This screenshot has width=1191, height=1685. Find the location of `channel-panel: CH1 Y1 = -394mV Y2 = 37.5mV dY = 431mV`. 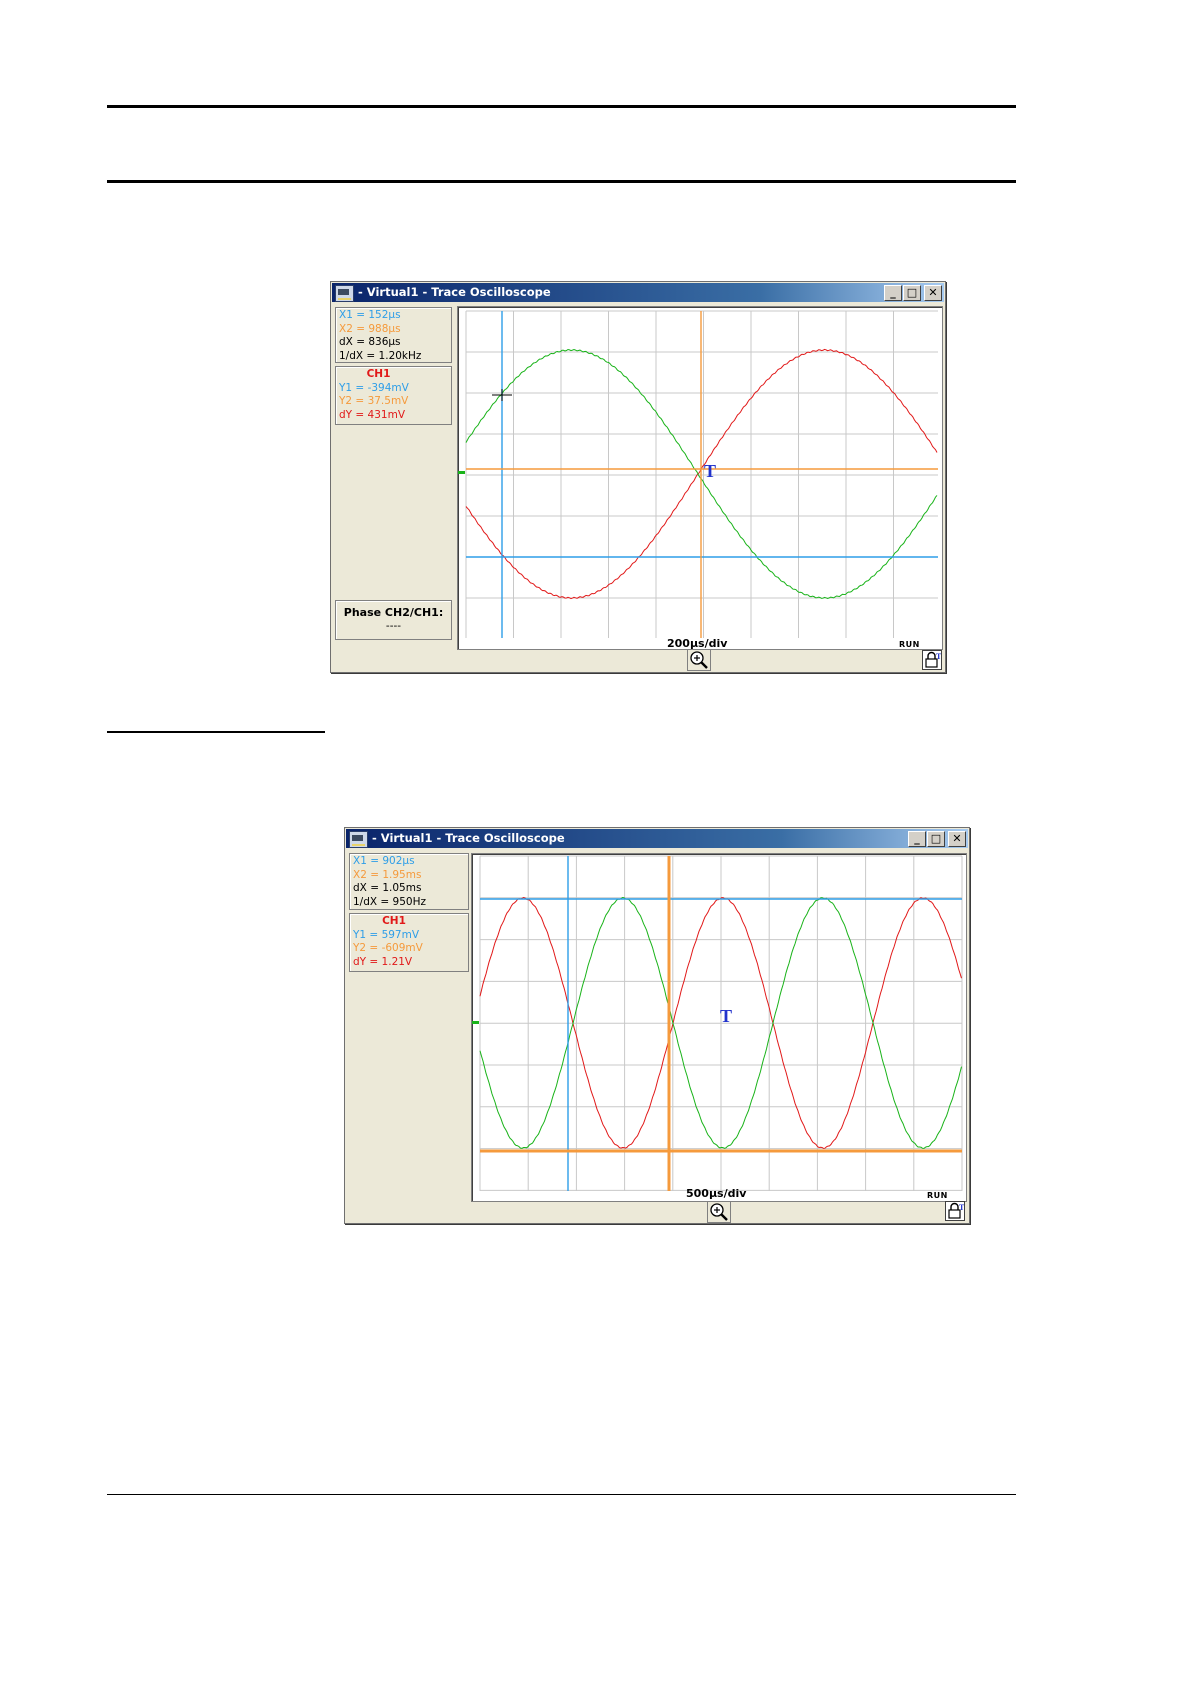

channel-panel: CH1 Y1 = -394mV Y2 = 37.5mV dY = 431mV is located at coordinates (393, 395).